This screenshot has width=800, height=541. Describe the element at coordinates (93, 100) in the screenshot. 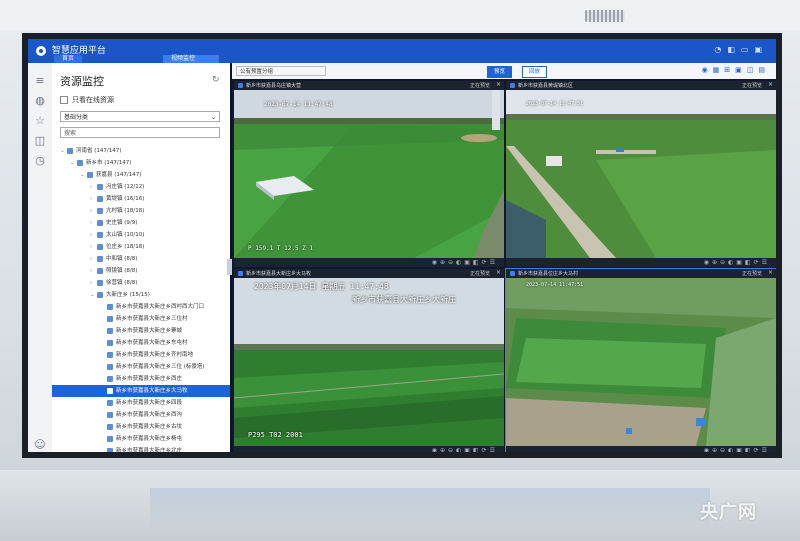

I see `checkbox-label: 只看在线资源` at that location.